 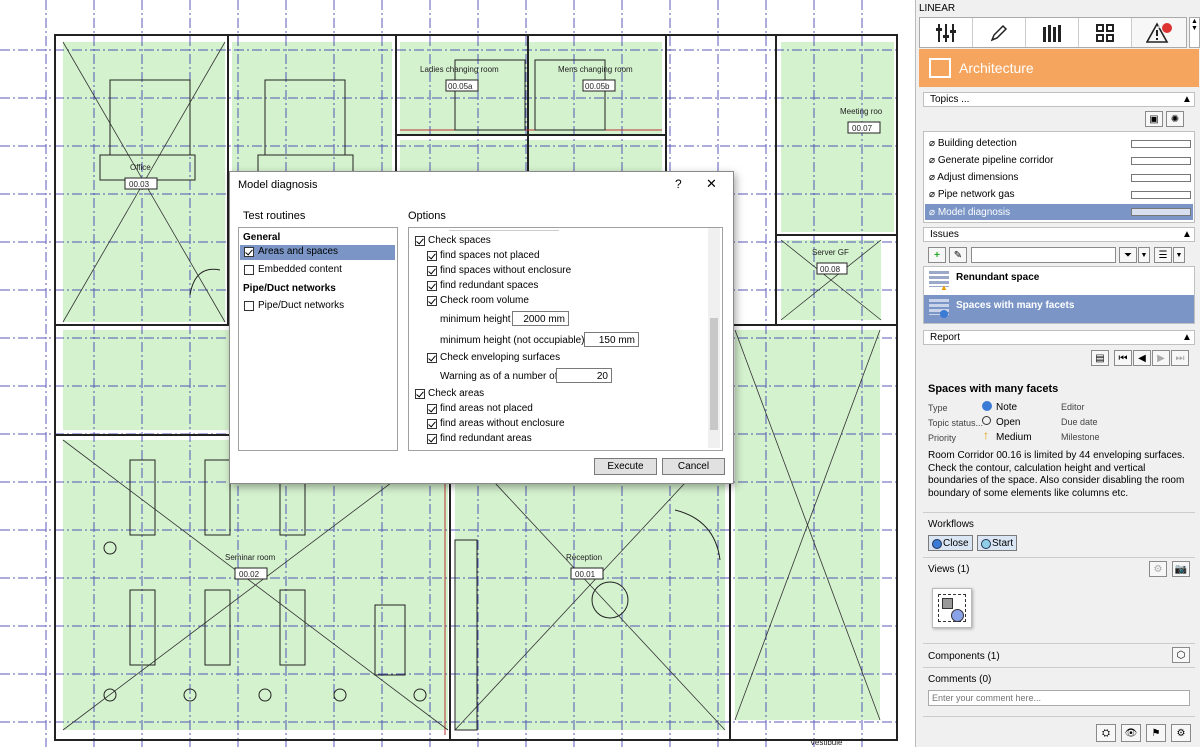 What do you see at coordinates (540, 318) in the screenshot?
I see `minimum-height-input: 2000 mm` at bounding box center [540, 318].